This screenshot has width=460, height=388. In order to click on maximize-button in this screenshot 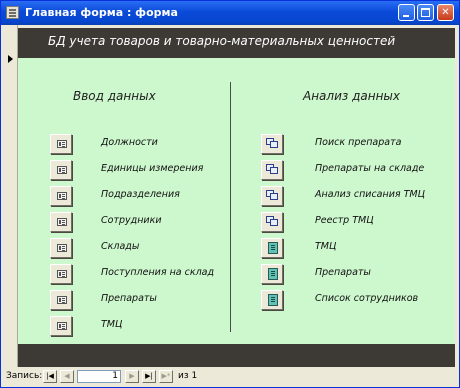, I will do `click(425, 12)`.